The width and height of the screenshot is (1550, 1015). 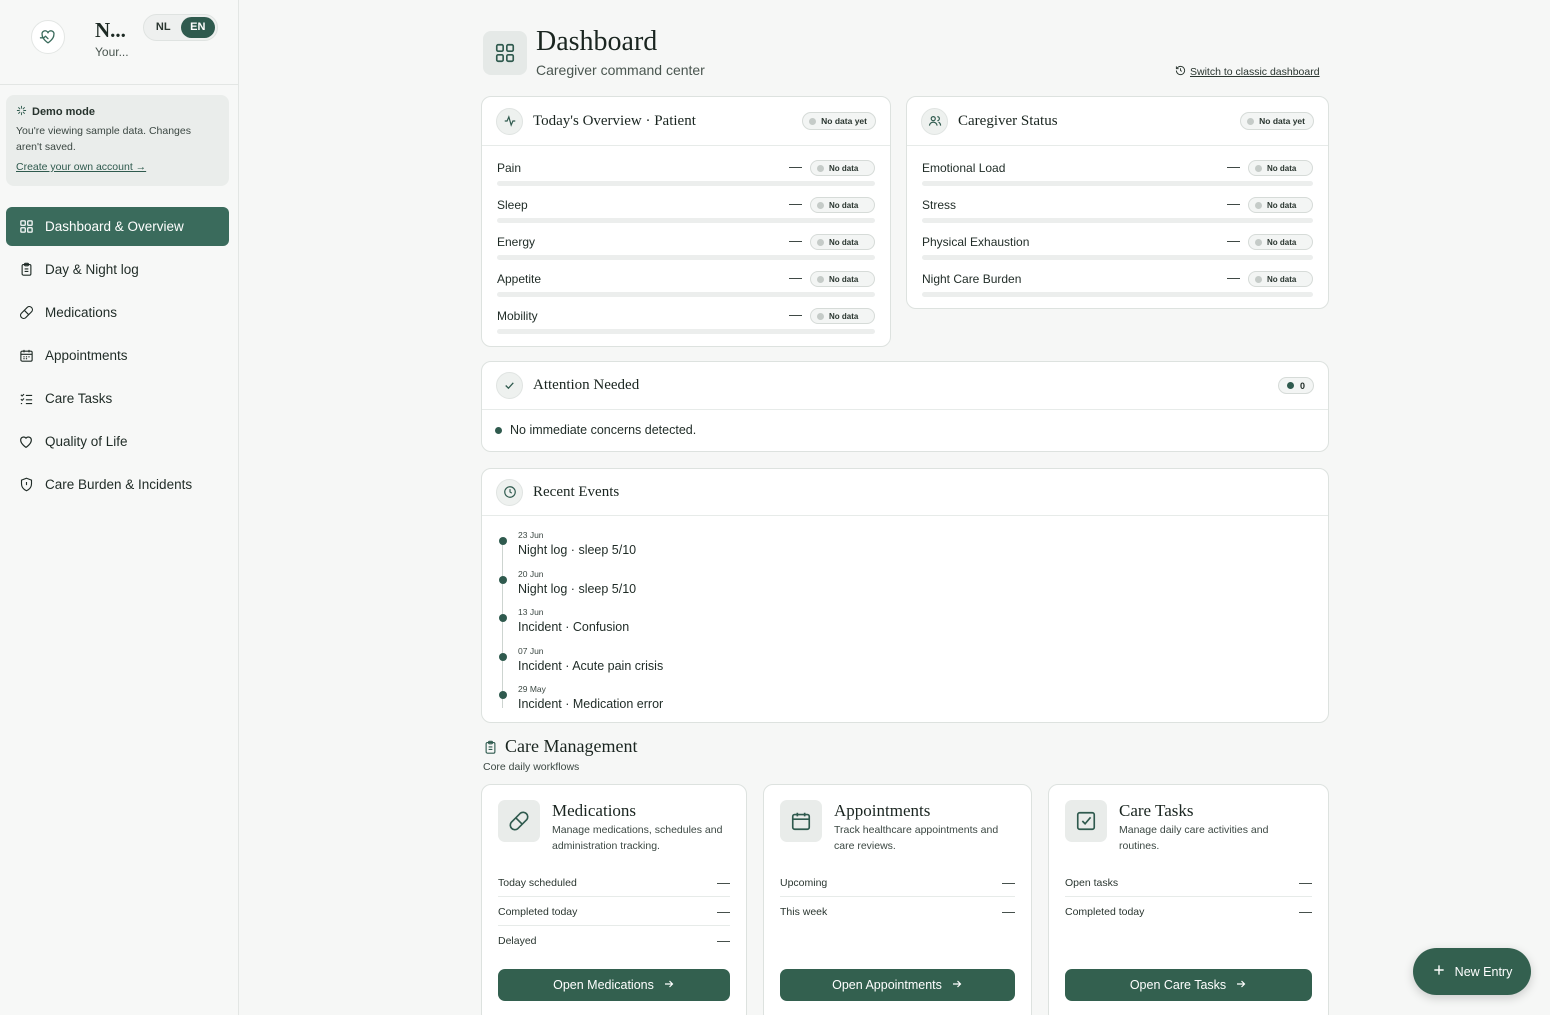 I want to click on lang-en-button: EN, so click(x=197, y=27).